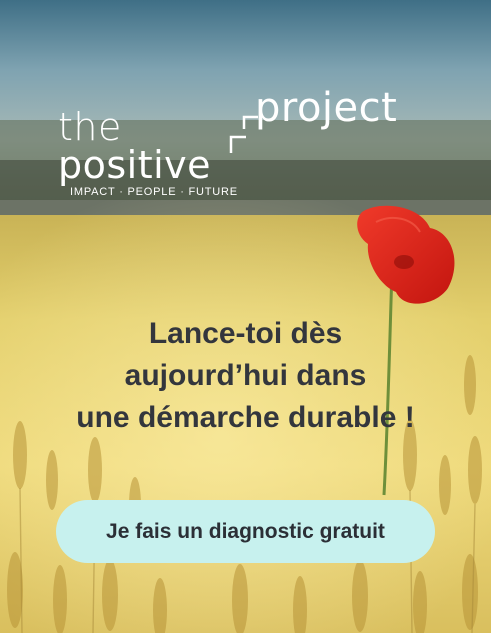  What do you see at coordinates (245, 333) in the screenshot?
I see `headline-line-1: Lance-toi dès` at bounding box center [245, 333].